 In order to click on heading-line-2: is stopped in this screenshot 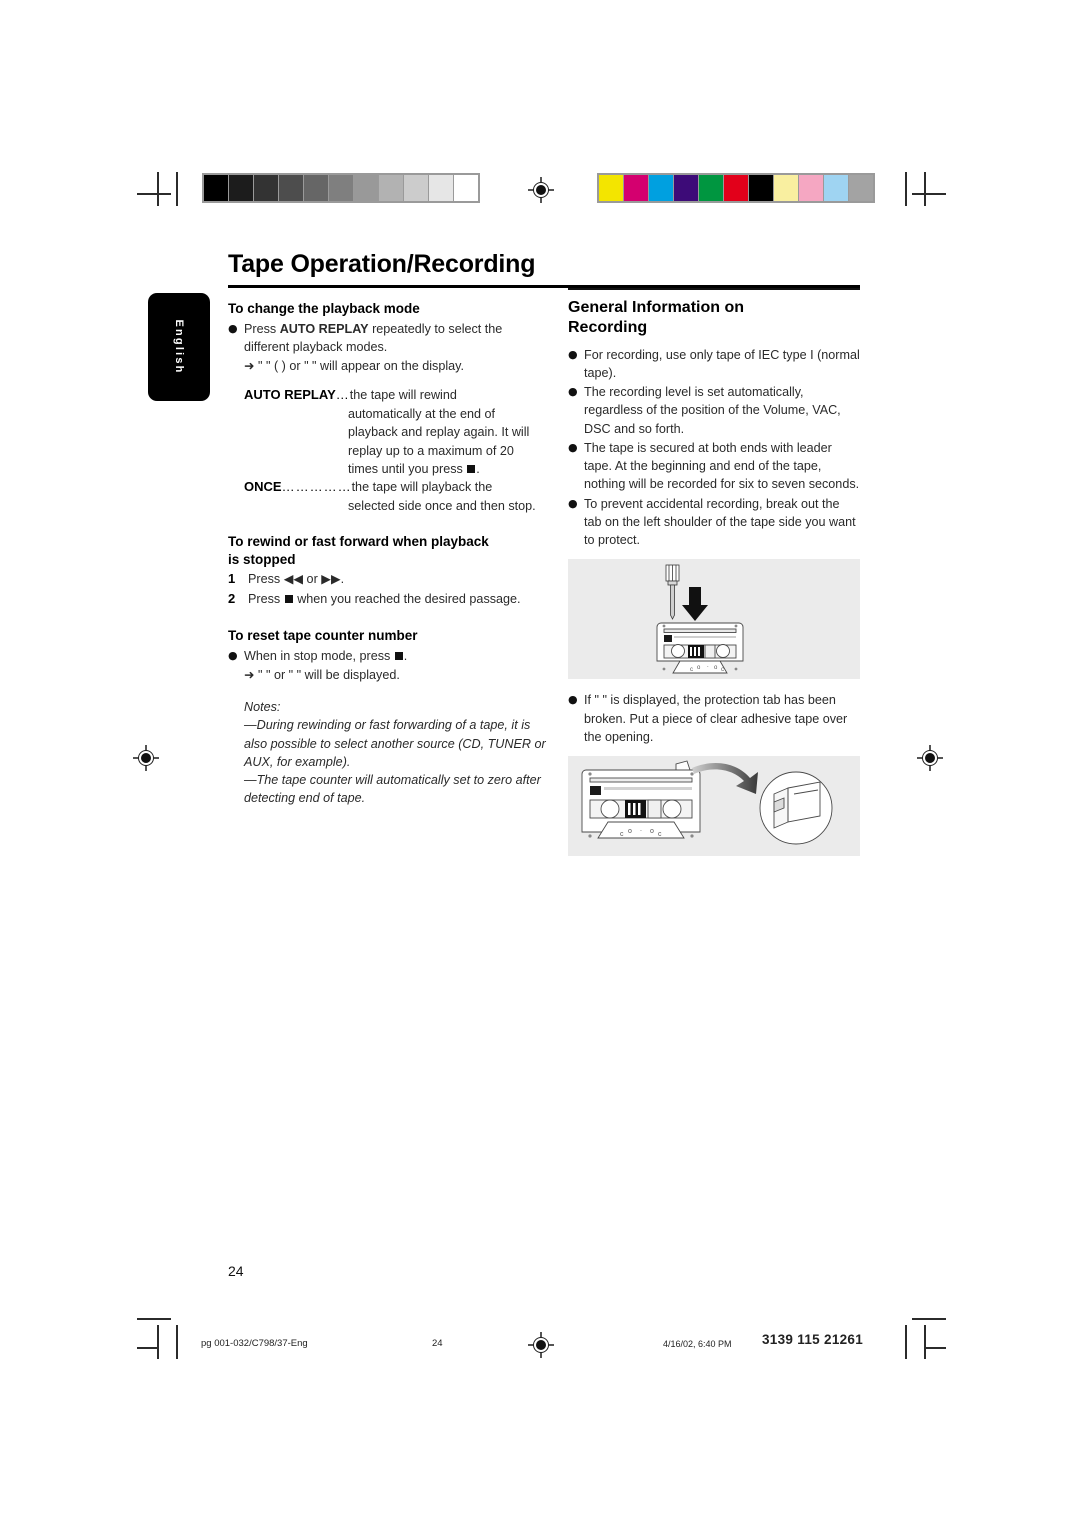, I will do `click(262, 559)`.